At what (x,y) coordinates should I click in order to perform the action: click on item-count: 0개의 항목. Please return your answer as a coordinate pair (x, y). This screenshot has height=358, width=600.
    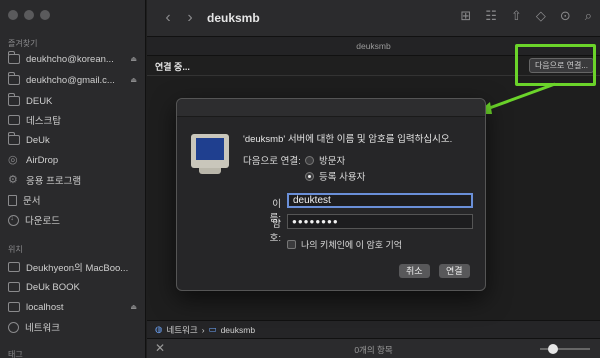
    Looking at the image, I should click on (373, 350).